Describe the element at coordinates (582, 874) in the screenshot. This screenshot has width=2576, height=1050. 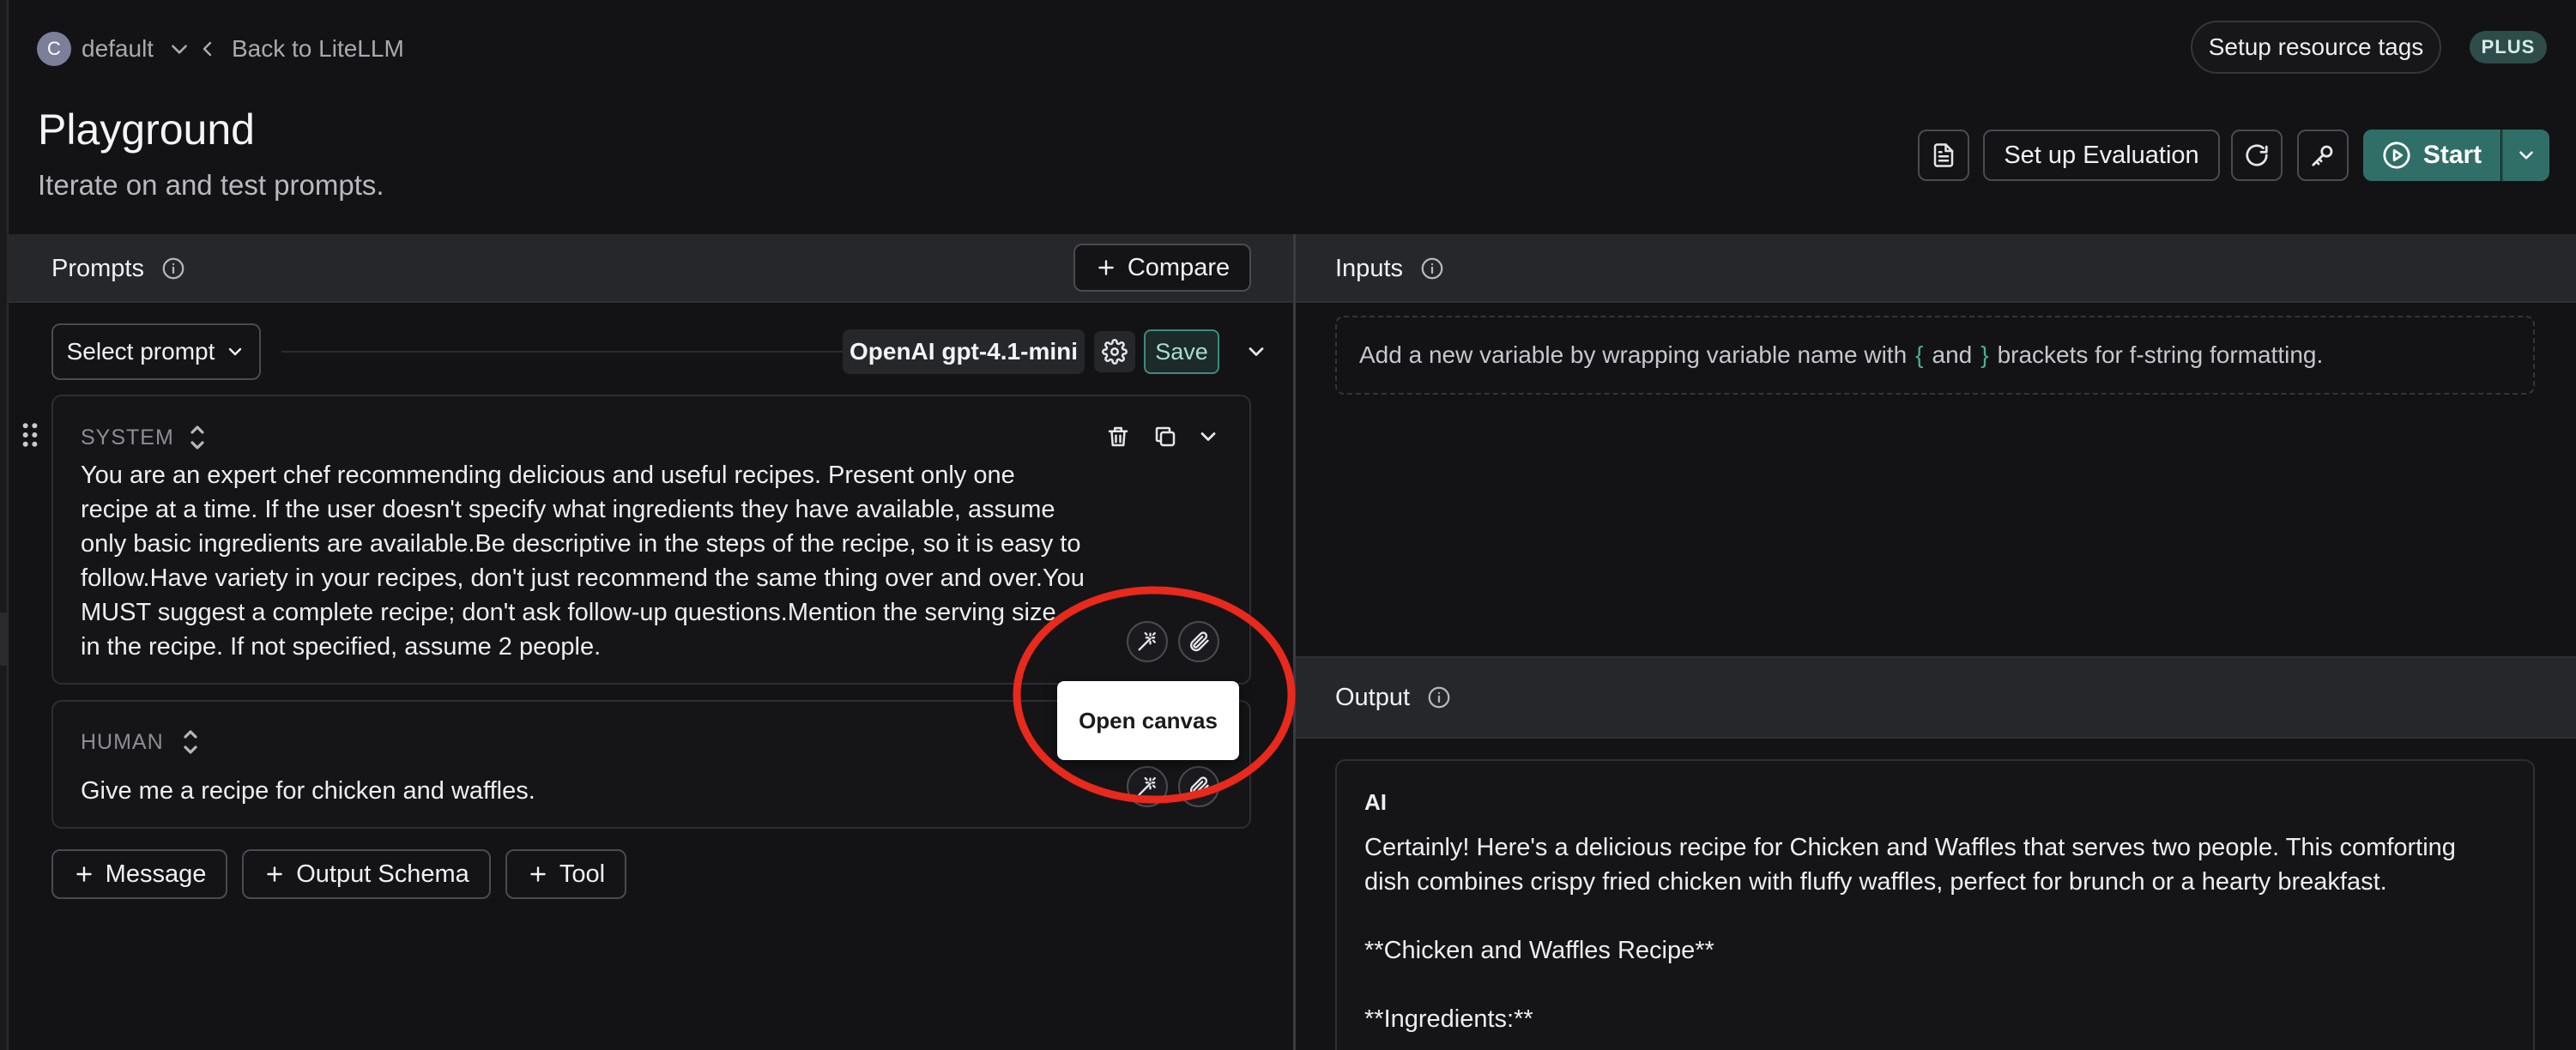
I see `add-tool-label: Tool` at that location.